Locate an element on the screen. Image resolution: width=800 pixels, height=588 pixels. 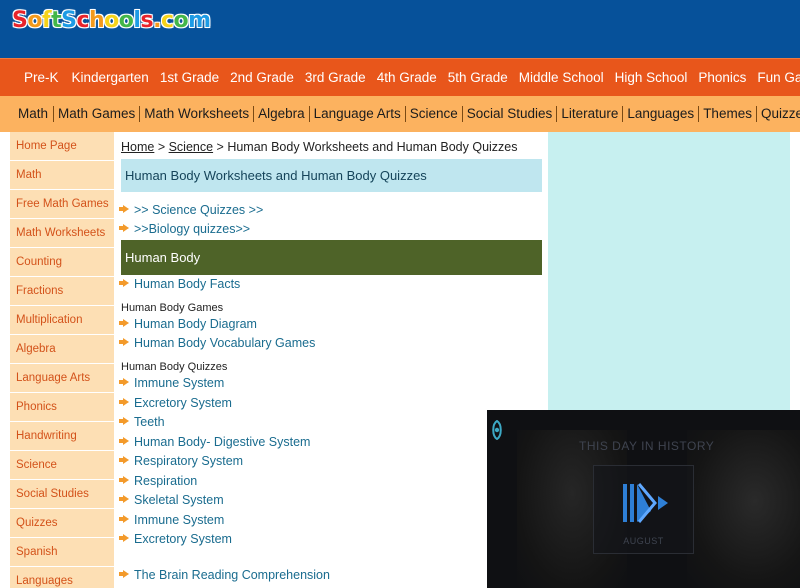
link-label: Excretory System is located at coordinates (183, 539).